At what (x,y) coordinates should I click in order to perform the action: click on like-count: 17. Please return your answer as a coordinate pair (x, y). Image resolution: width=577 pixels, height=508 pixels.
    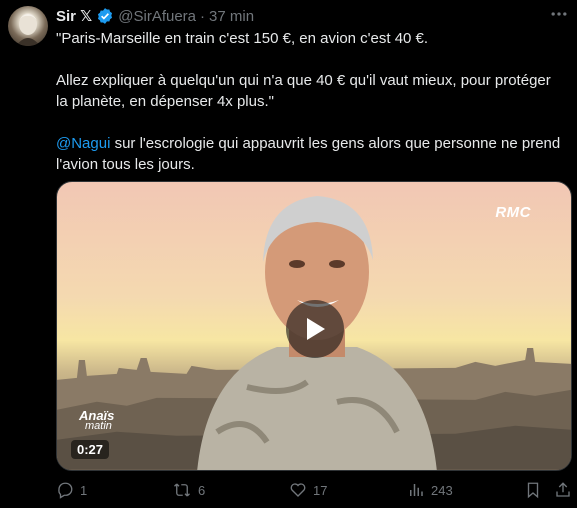
    Looking at the image, I should click on (320, 490).